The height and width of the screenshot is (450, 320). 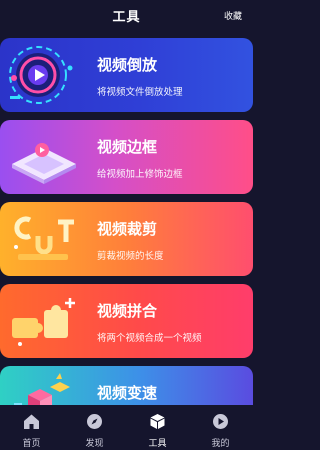 I want to click on frame-illustration, so click(x=44, y=163).